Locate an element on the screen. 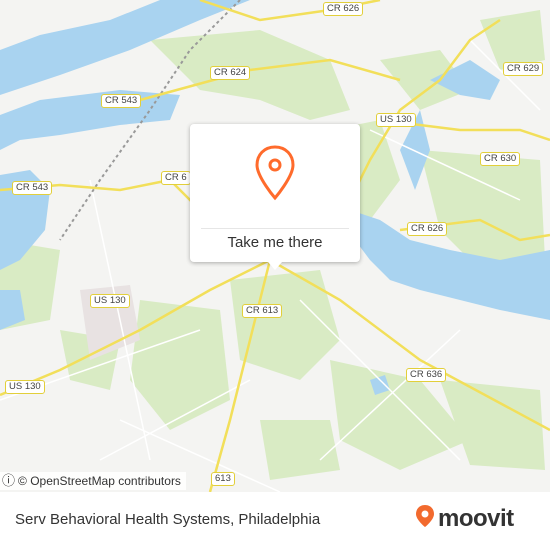 This screenshot has width=550, height=550. location-popup: Take me there is located at coordinates (275, 197).